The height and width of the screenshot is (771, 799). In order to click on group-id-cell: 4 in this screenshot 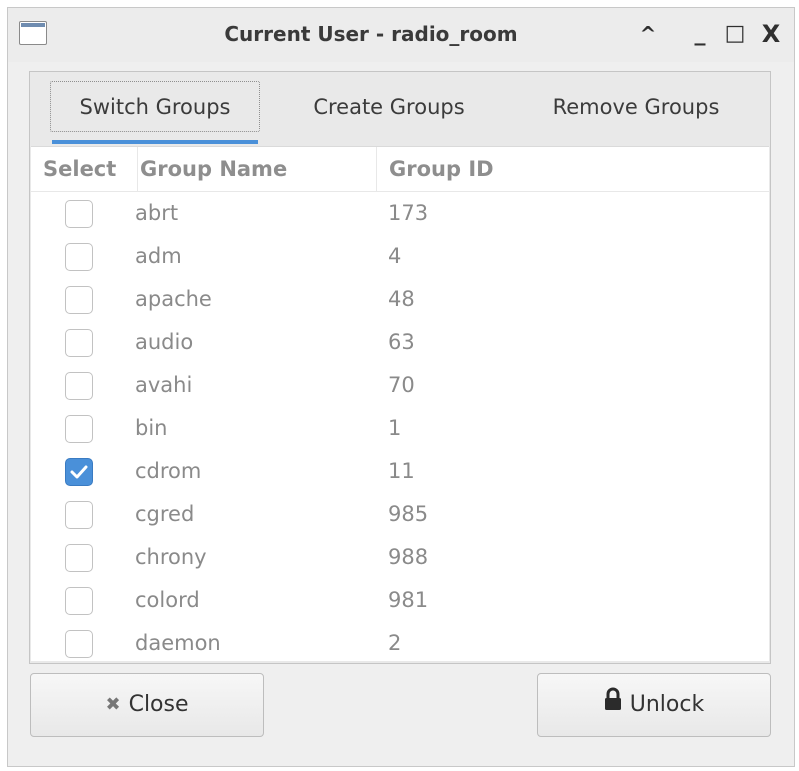, I will do `click(395, 256)`.